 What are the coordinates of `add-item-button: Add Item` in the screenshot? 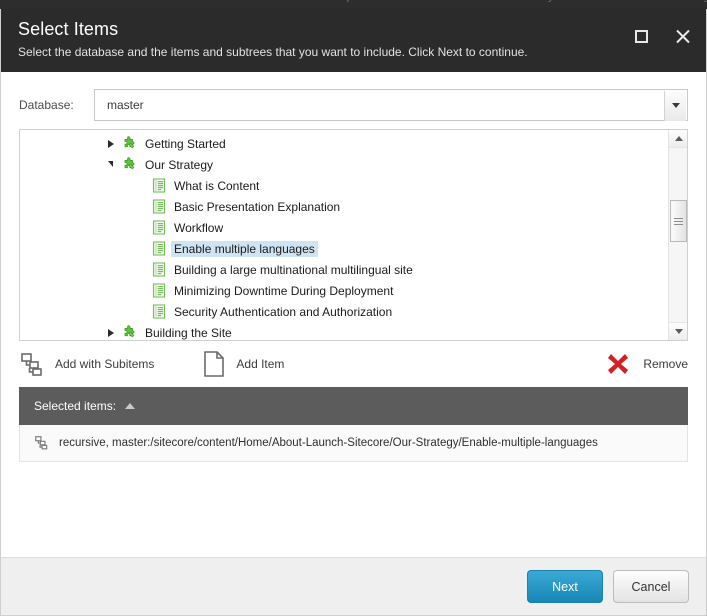 It's located at (243, 364).